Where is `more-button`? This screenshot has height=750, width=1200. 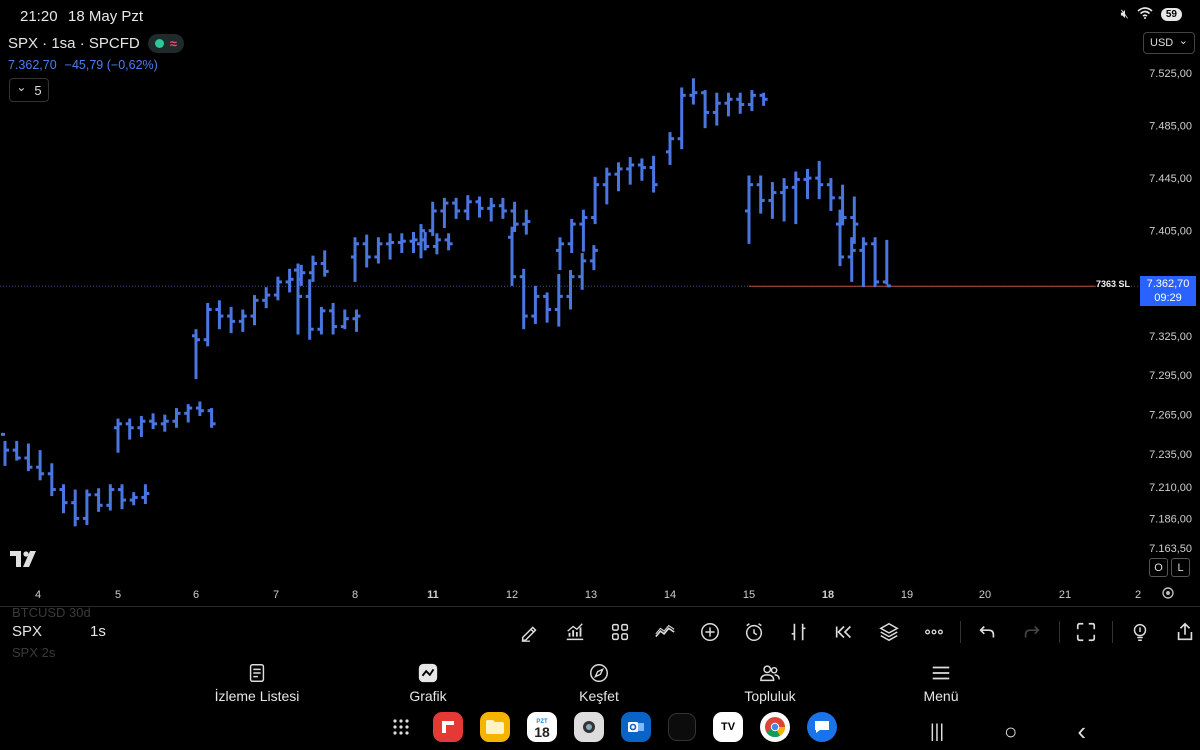 more-button is located at coordinates (933, 632).